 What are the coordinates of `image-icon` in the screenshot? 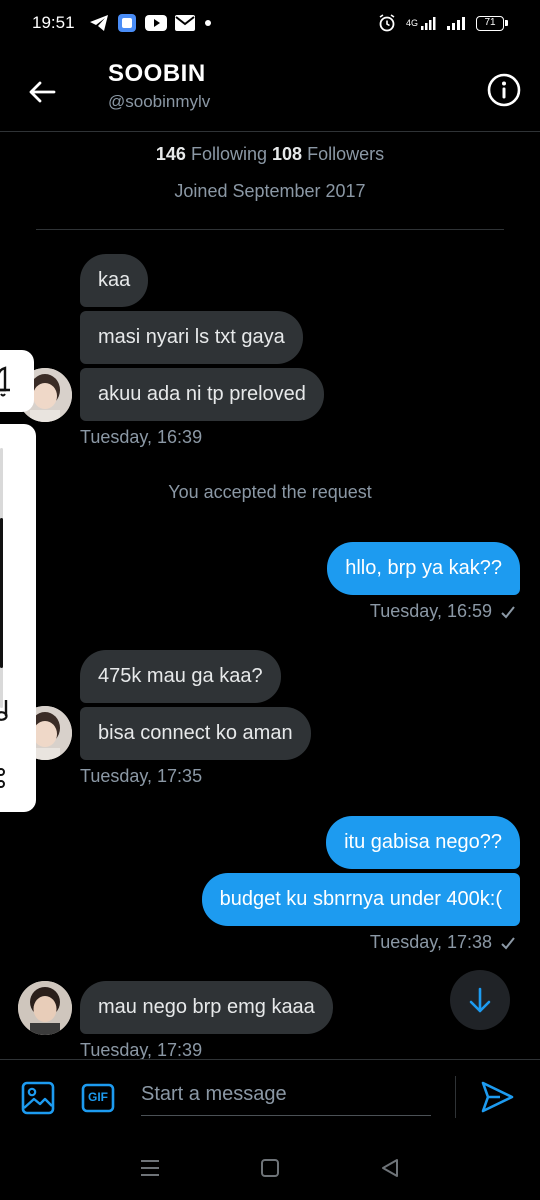 It's located at (38, 1098).